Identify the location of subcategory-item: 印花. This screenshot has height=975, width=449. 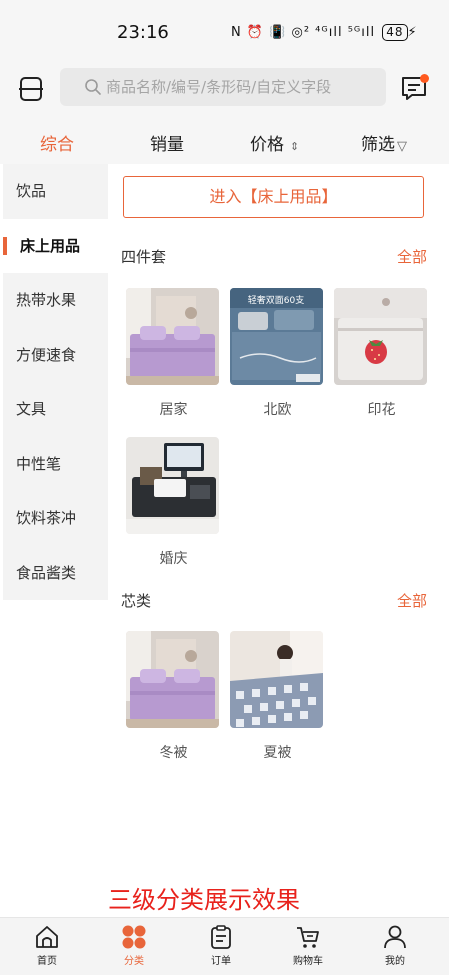
(381, 353).